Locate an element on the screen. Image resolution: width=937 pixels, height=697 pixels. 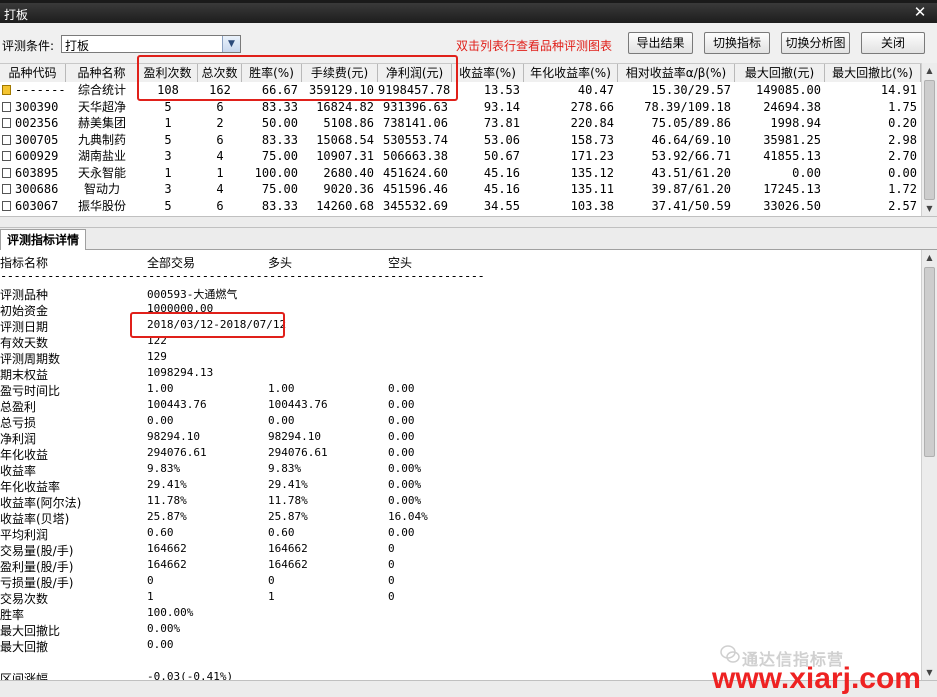
detail-value-all: 1000000.00 is located at coordinates (180, 308).